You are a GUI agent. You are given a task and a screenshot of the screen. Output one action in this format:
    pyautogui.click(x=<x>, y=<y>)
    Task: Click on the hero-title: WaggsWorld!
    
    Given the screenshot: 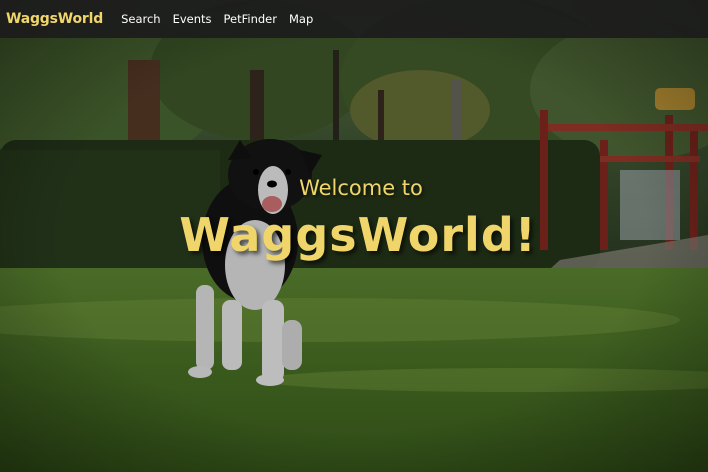 What is the action you would take?
    pyautogui.click(x=358, y=235)
    